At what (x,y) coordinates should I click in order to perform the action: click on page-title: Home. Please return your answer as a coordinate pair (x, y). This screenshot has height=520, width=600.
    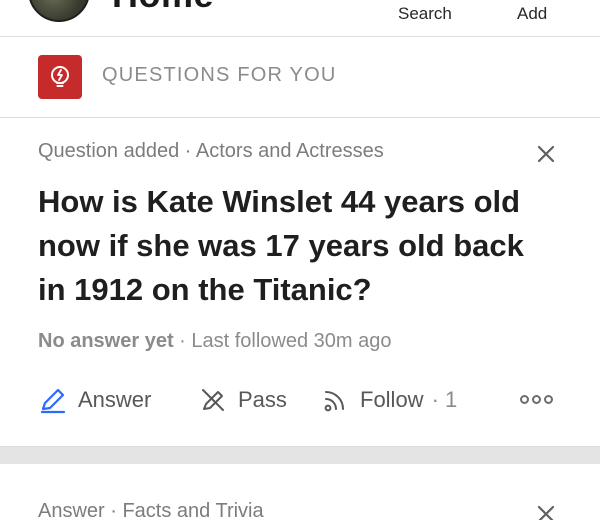
    Looking at the image, I should click on (163, 8).